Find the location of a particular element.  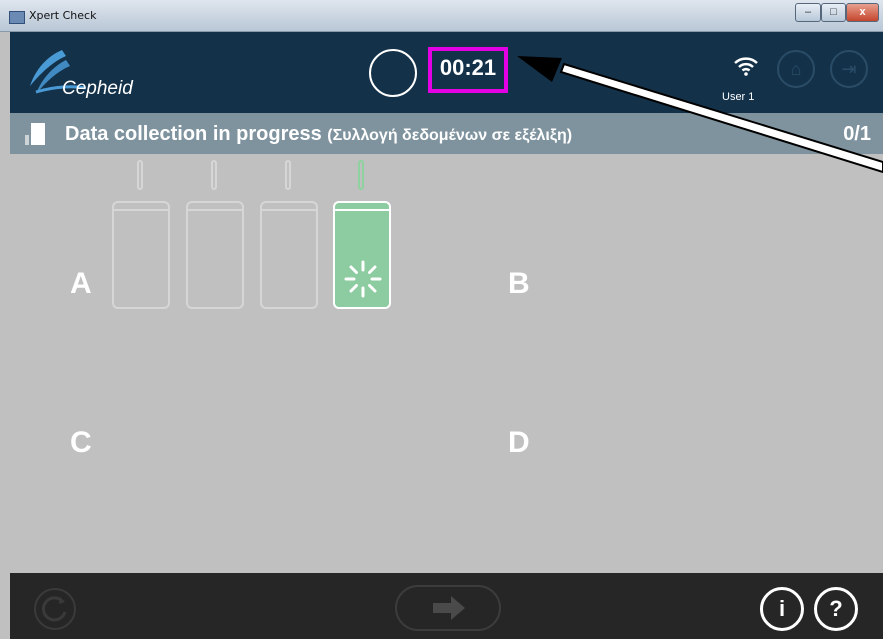

module-a2 is located at coordinates (215, 233).